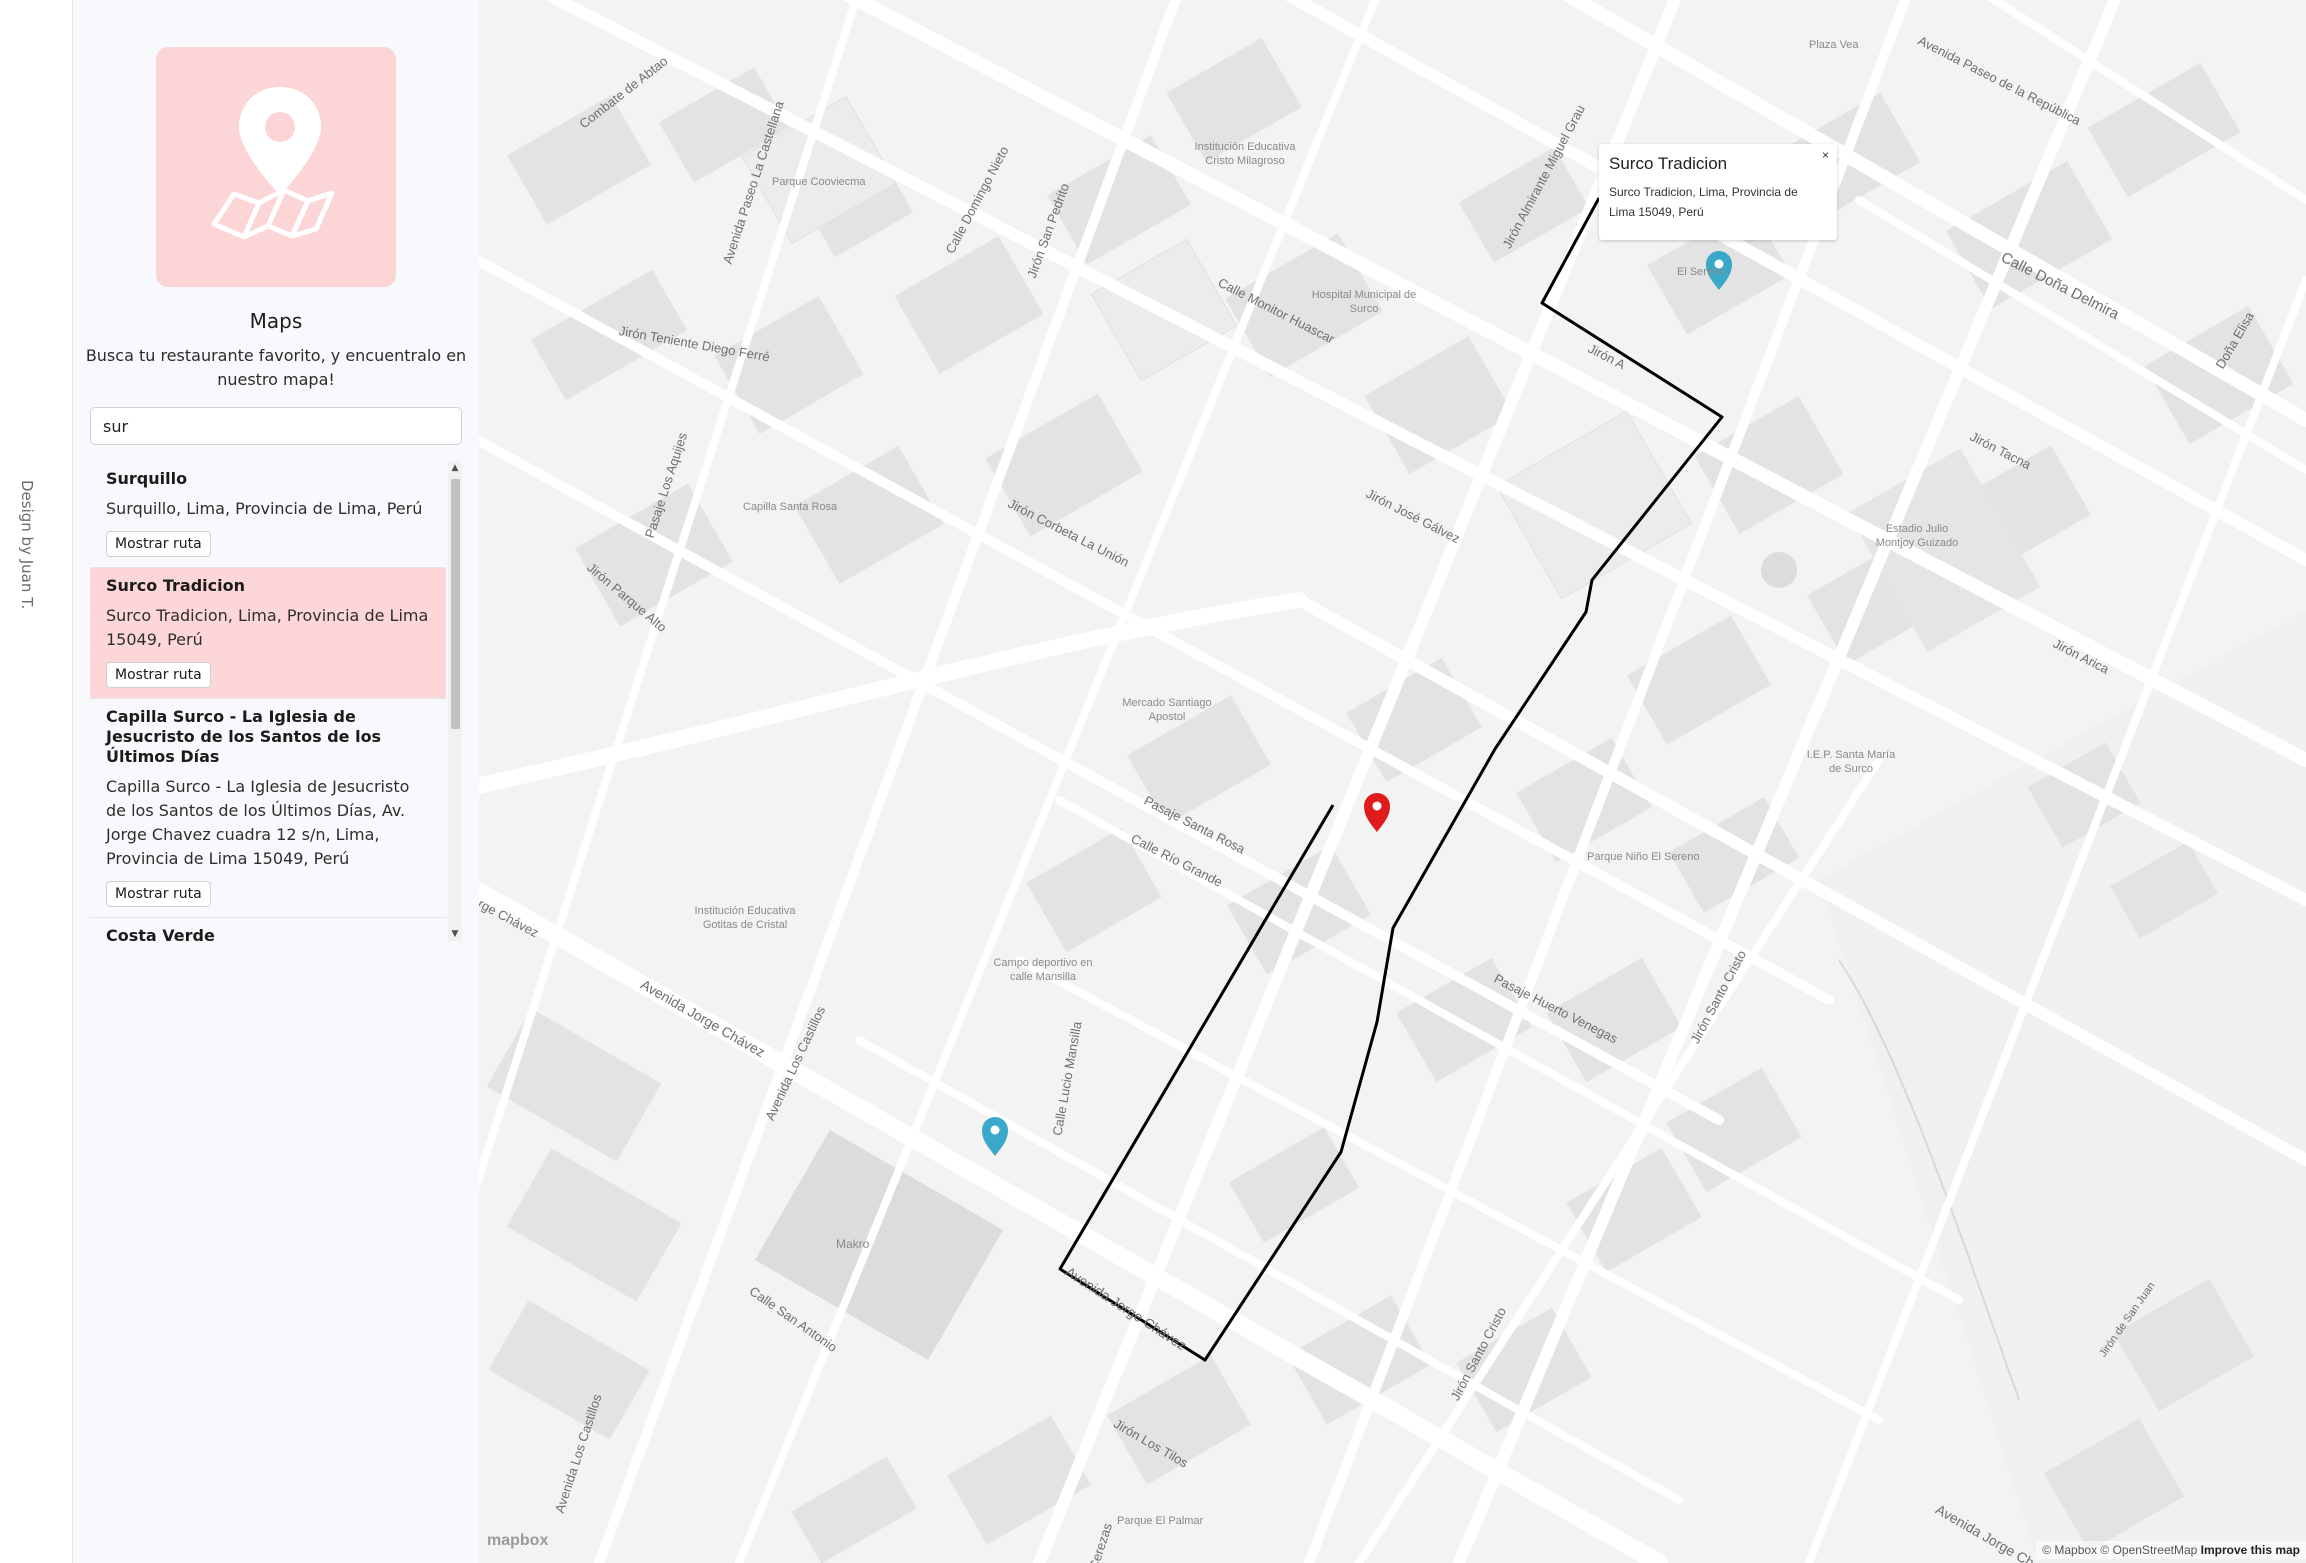  I want to click on results-scrollbar: ▲ ▼, so click(455, 701).